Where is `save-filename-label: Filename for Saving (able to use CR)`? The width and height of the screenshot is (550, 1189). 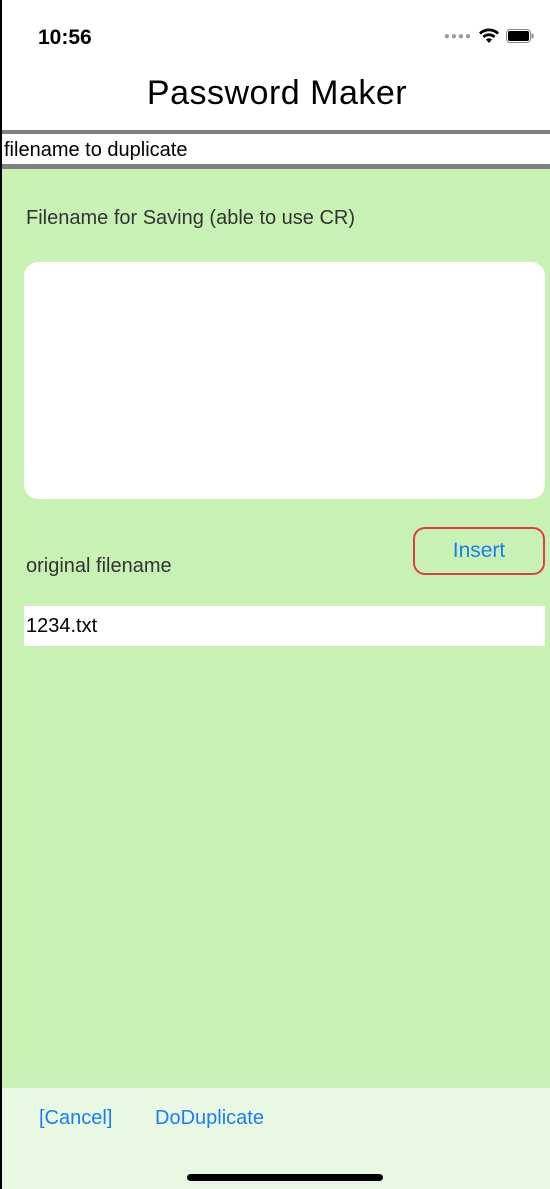
save-filename-label: Filename for Saving (able to use CR) is located at coordinates (191, 218).